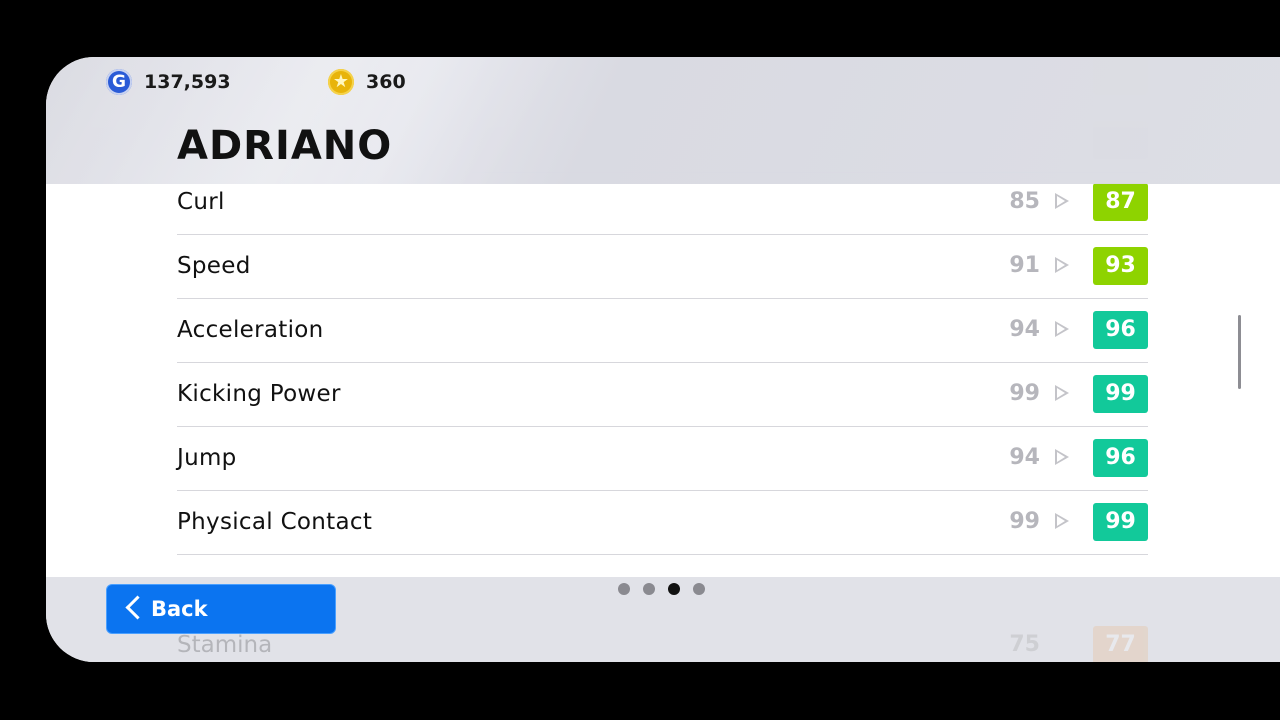 The width and height of the screenshot is (1280, 720). I want to click on back-button: Back, so click(221, 609).